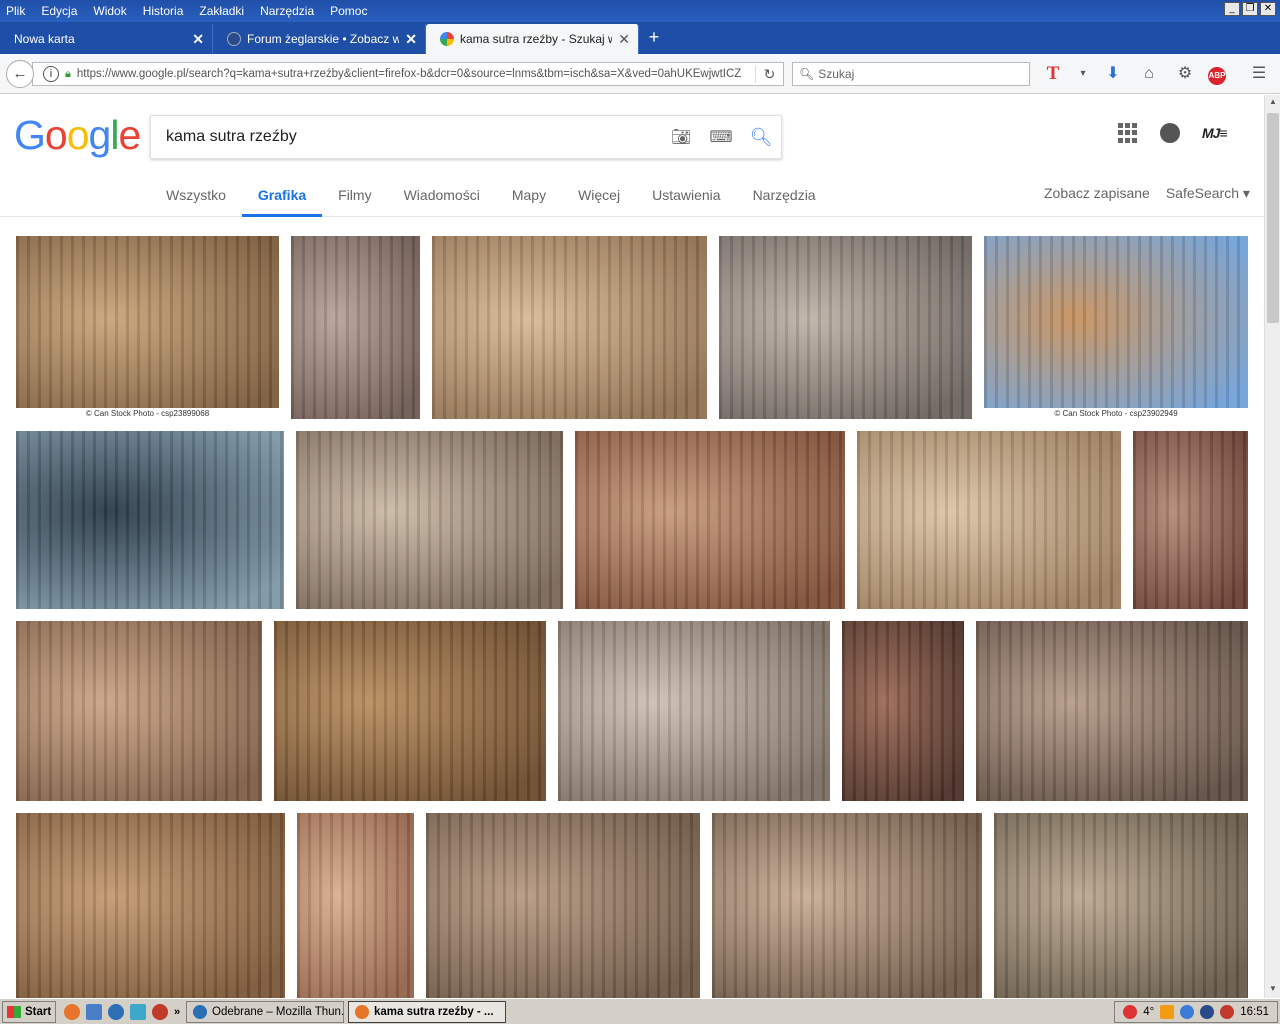 This screenshot has height=1024, width=1280. What do you see at coordinates (1273, 990) in the screenshot?
I see `scroll-down-icon: ▼` at bounding box center [1273, 990].